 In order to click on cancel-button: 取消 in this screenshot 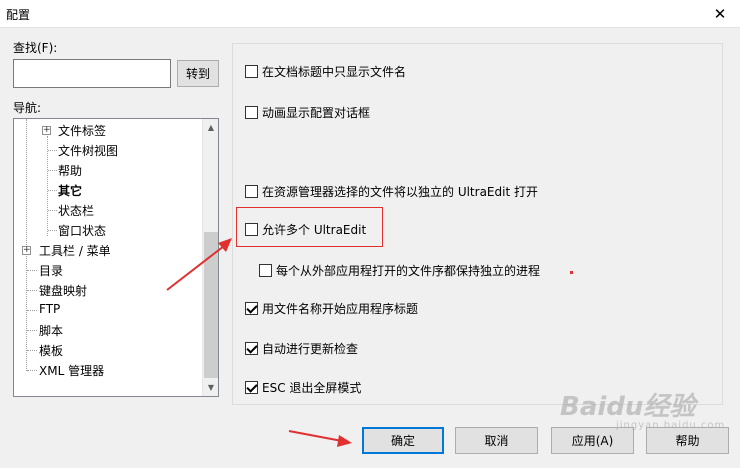, I will do `click(496, 440)`.